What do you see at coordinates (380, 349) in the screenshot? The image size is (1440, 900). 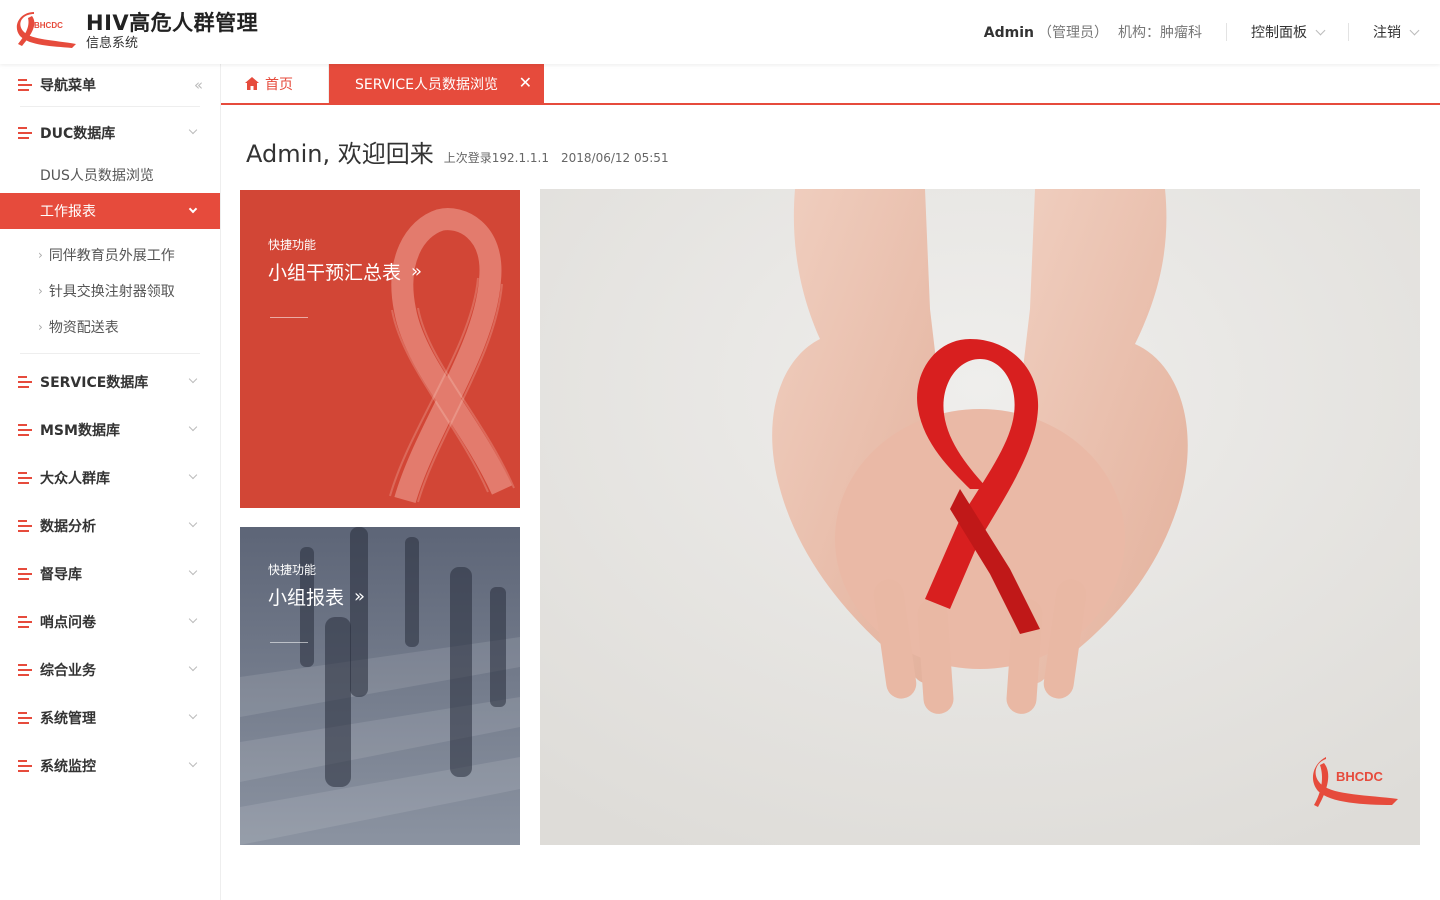 I see `quick-card-group-intervention: 快捷功能 小组干预汇总表 »` at bounding box center [380, 349].